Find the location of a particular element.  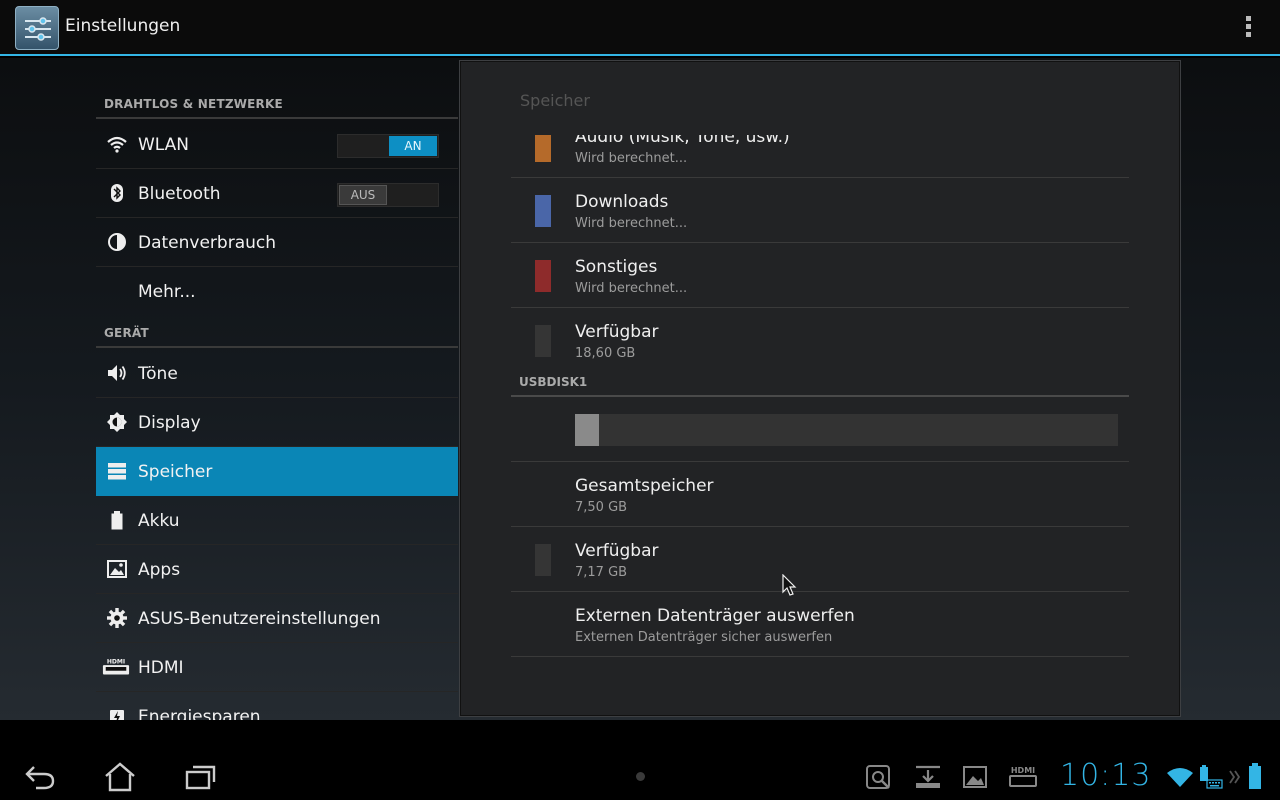

sidebar-item-label: Akku is located at coordinates (159, 521).